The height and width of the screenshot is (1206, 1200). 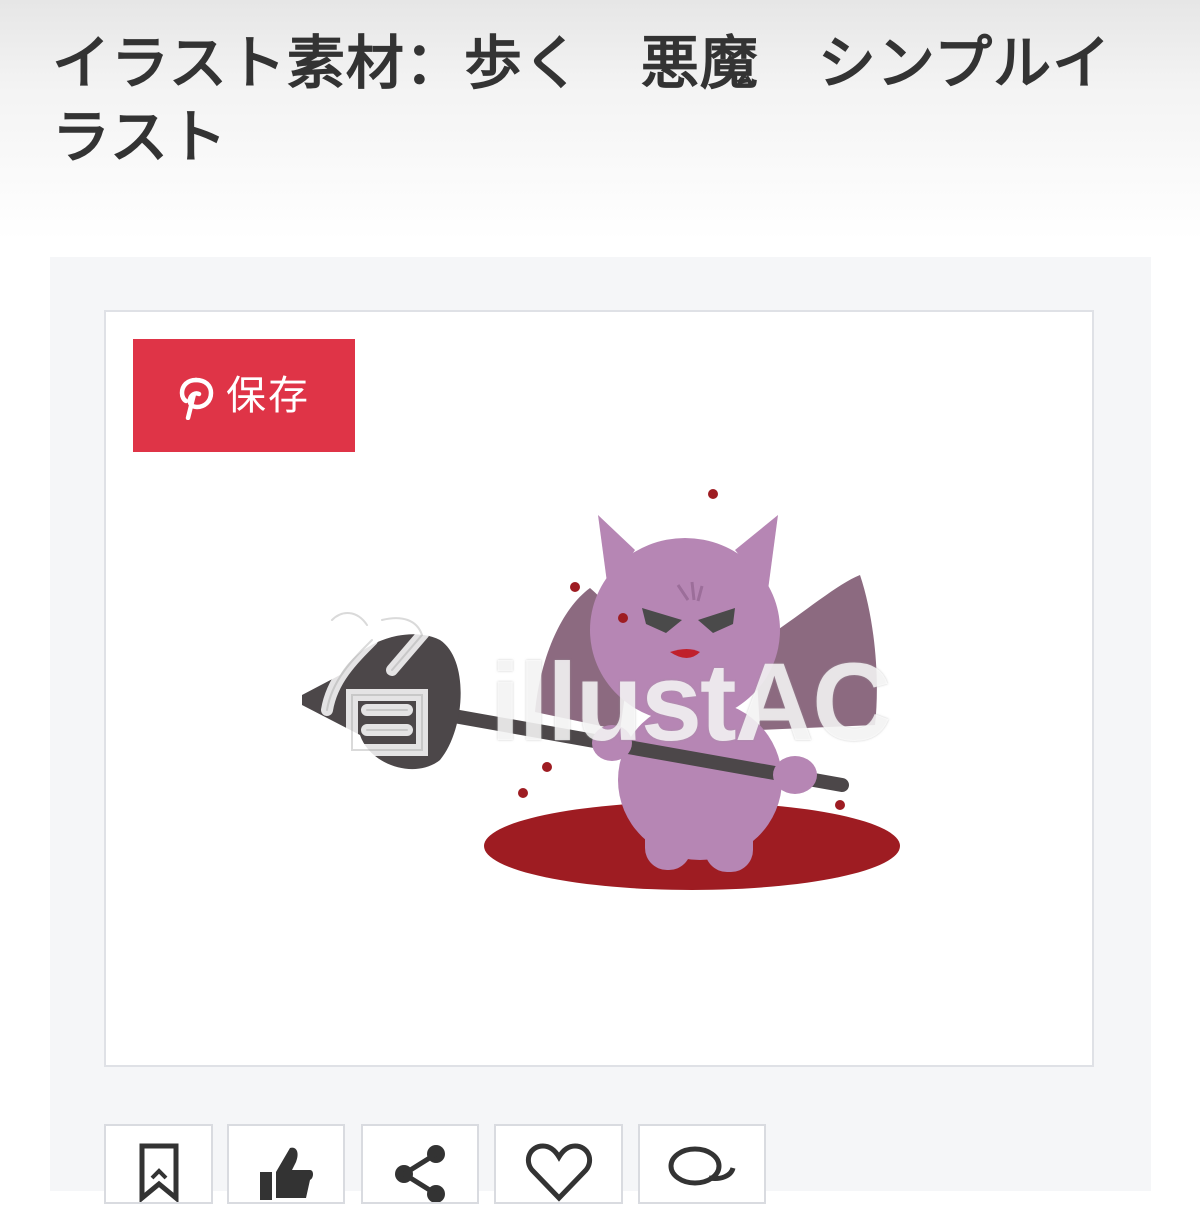 What do you see at coordinates (159, 1173) in the screenshot?
I see `bookmark-icon` at bounding box center [159, 1173].